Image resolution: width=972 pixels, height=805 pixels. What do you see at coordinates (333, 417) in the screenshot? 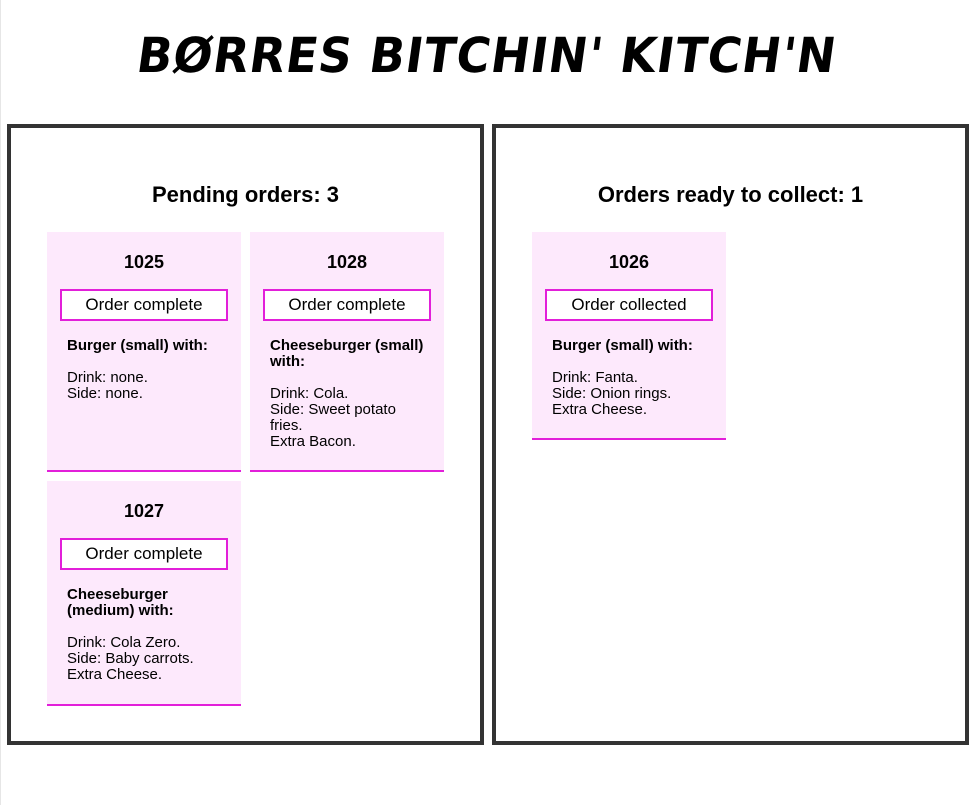
I see `order-side: Side: Sweet potato fries.` at bounding box center [333, 417].